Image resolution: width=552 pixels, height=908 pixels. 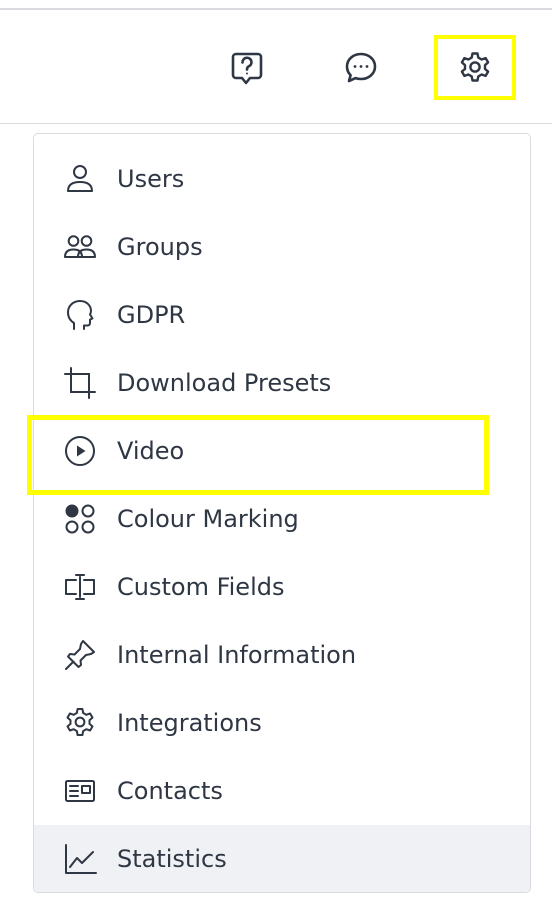 I want to click on help-button, so click(x=247, y=68).